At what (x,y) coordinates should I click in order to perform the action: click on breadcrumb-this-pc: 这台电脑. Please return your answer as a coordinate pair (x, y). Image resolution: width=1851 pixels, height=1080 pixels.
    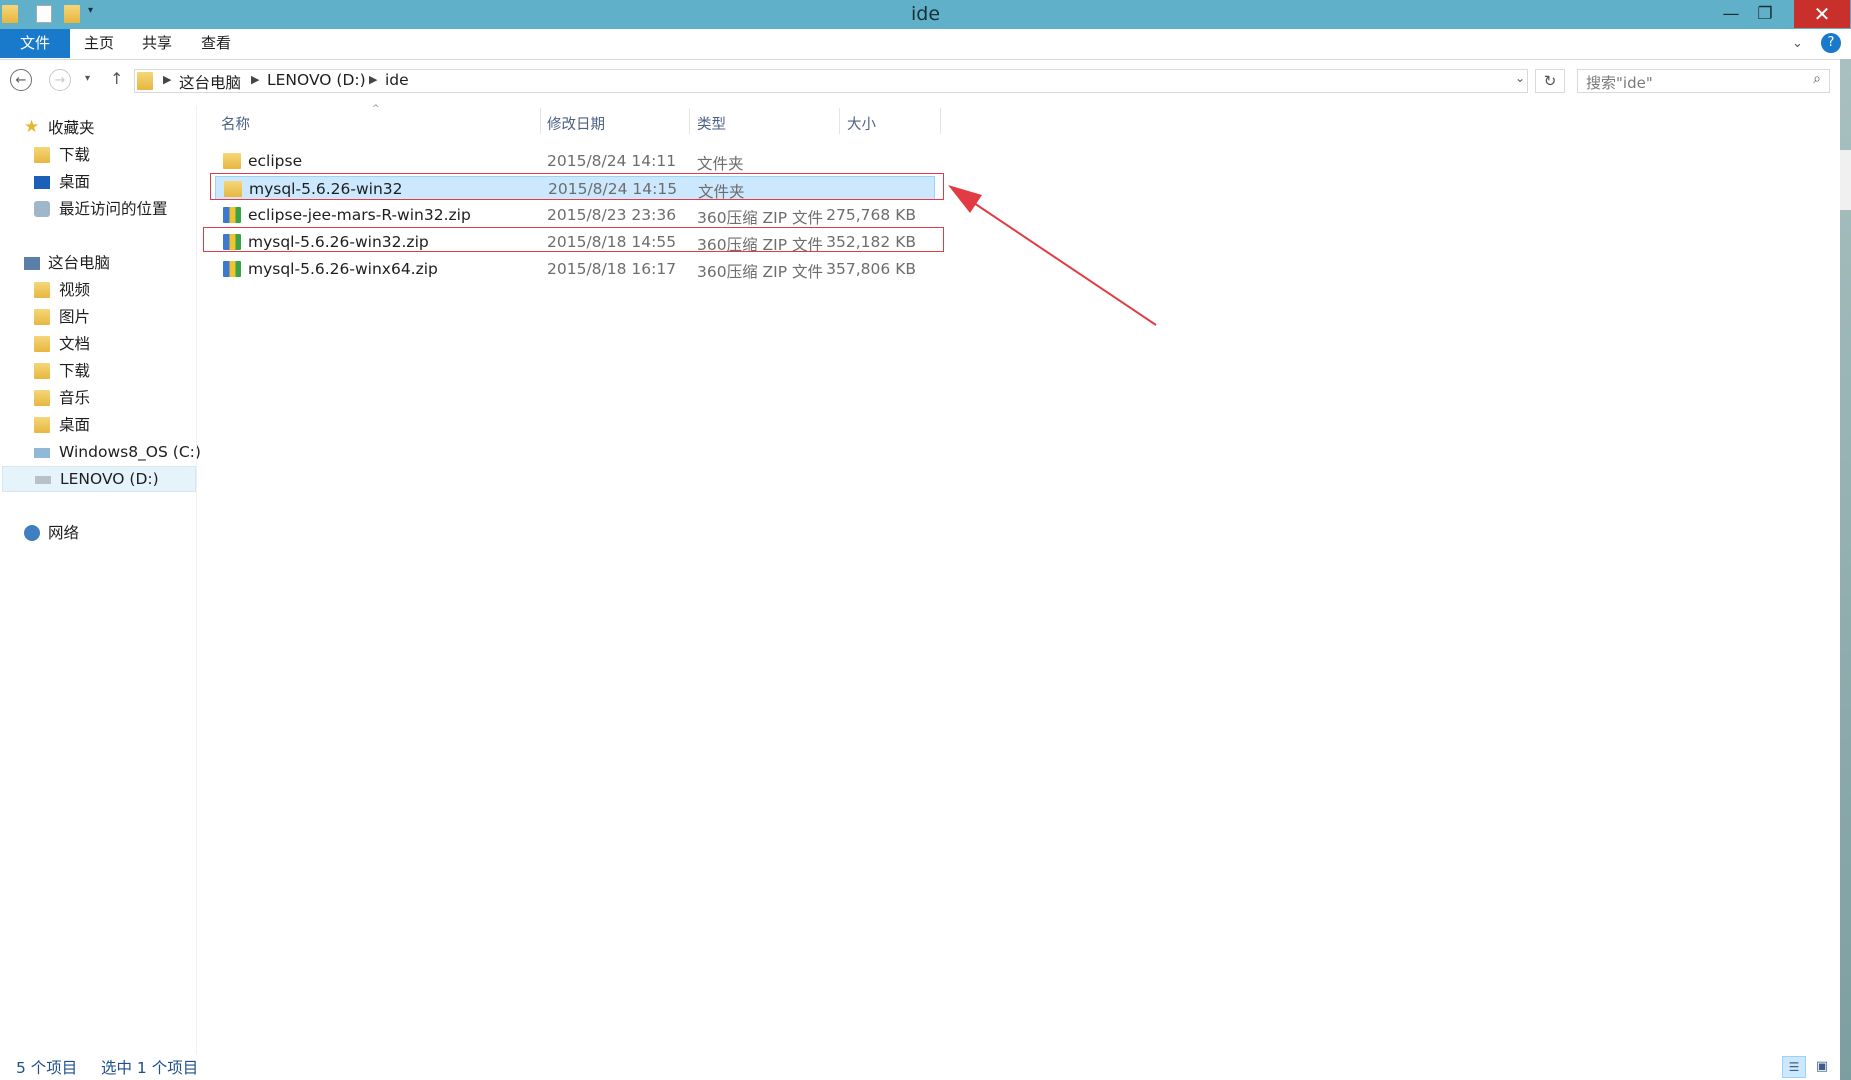
    Looking at the image, I should click on (210, 82).